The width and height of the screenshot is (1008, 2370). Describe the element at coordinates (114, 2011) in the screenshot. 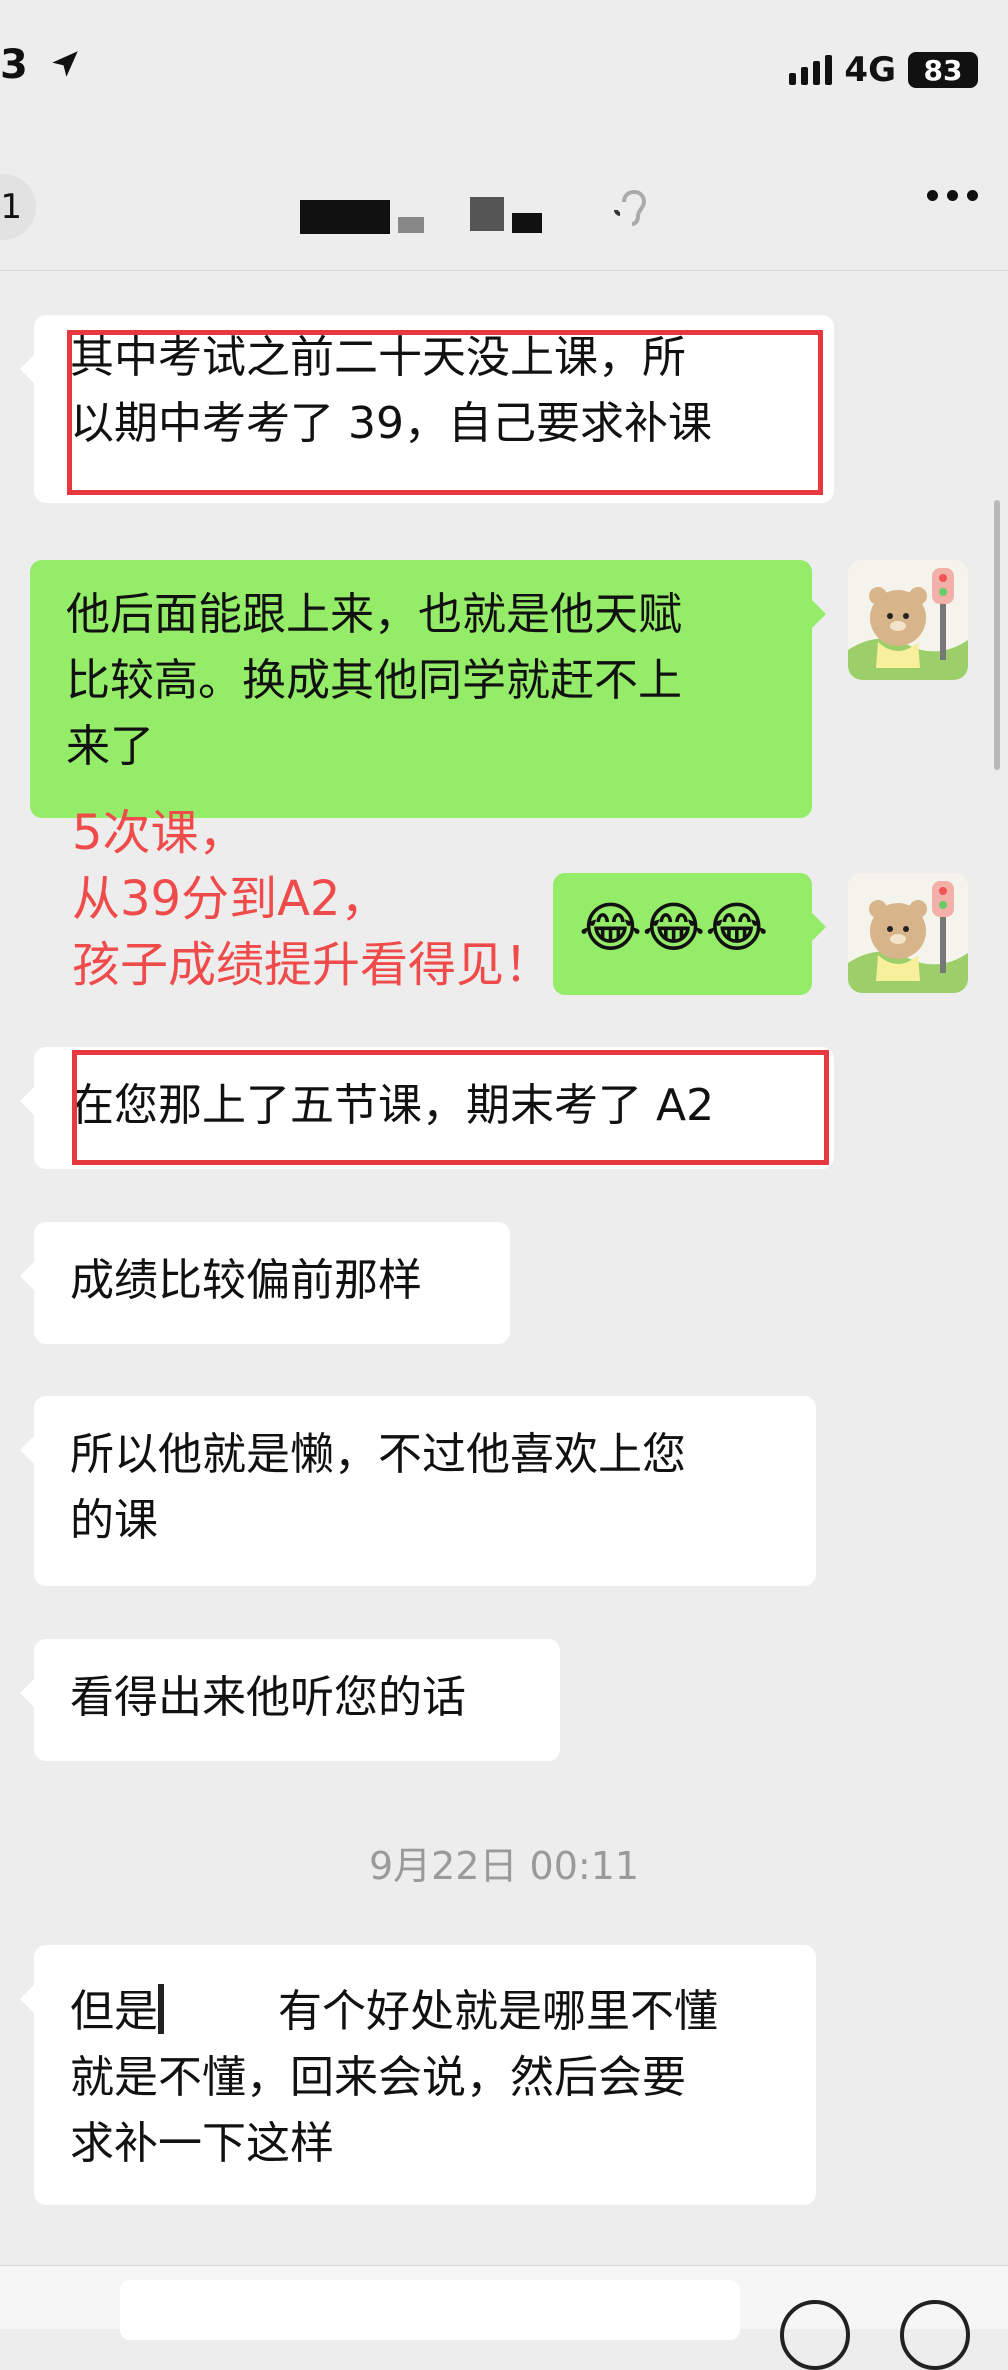

I see `message-fragment: 但是` at that location.